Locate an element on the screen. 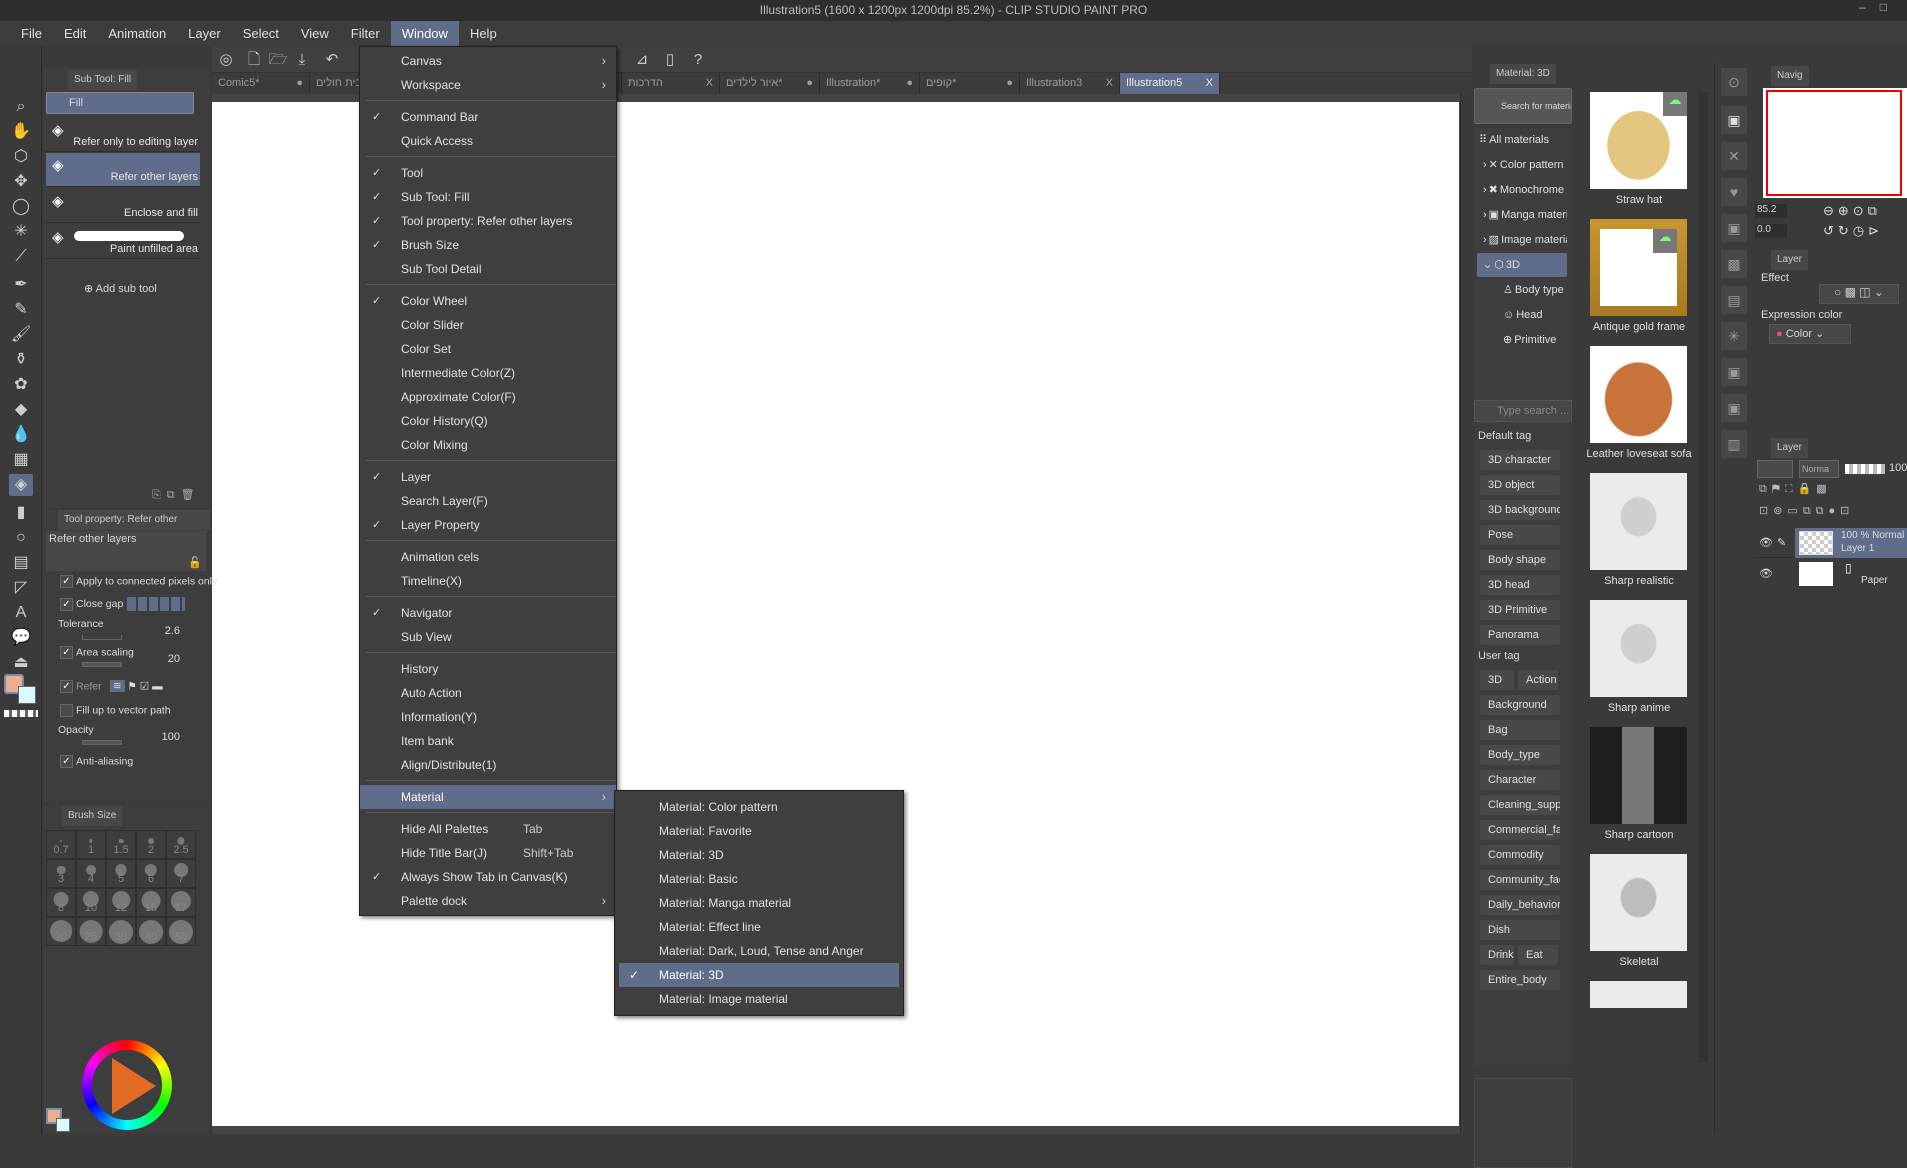  rotate-controls: ↺↻◷⊳ is located at coordinates (1853, 231).